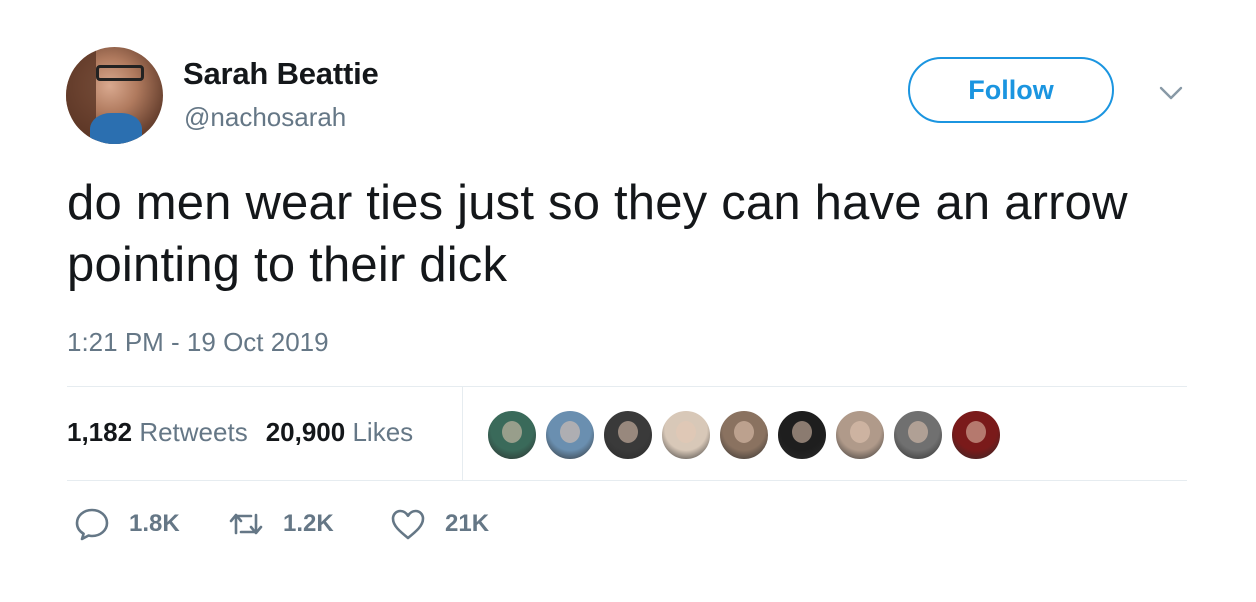 Image resolution: width=1256 pixels, height=602 pixels. What do you see at coordinates (154, 523) in the screenshot?
I see `reply-count: 1.8K` at bounding box center [154, 523].